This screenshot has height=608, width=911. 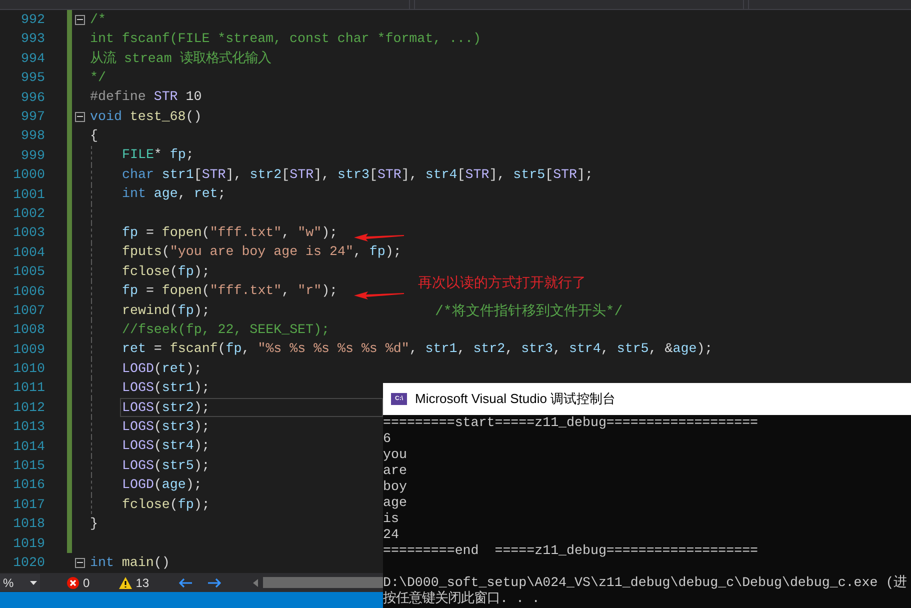 I want to click on warnings-button: 13, so click(x=134, y=583).